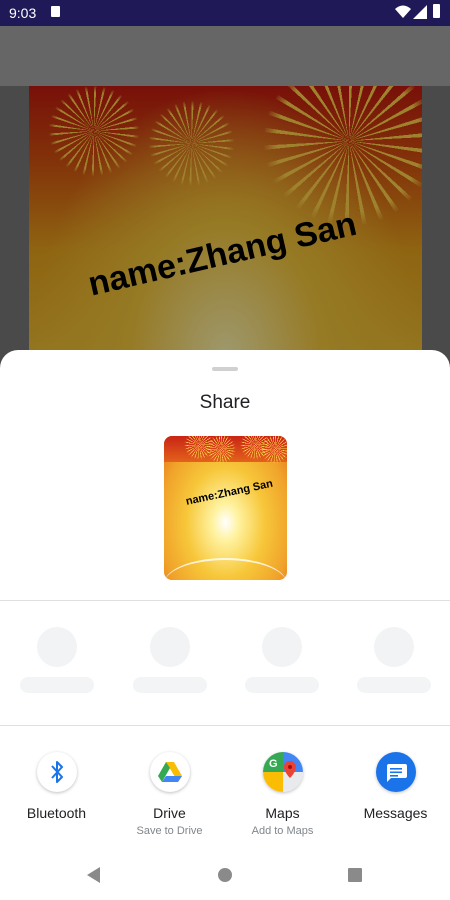  What do you see at coordinates (282, 772) in the screenshot?
I see `google-maps-icon: G` at bounding box center [282, 772].